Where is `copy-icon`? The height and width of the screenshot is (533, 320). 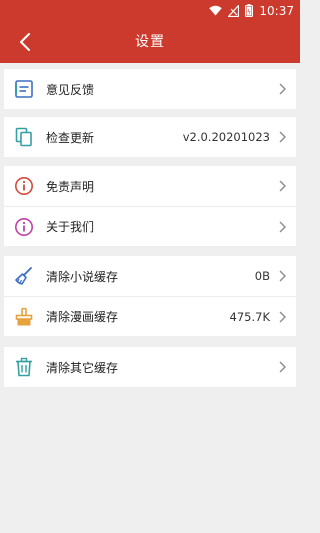 copy-icon is located at coordinates (24, 137).